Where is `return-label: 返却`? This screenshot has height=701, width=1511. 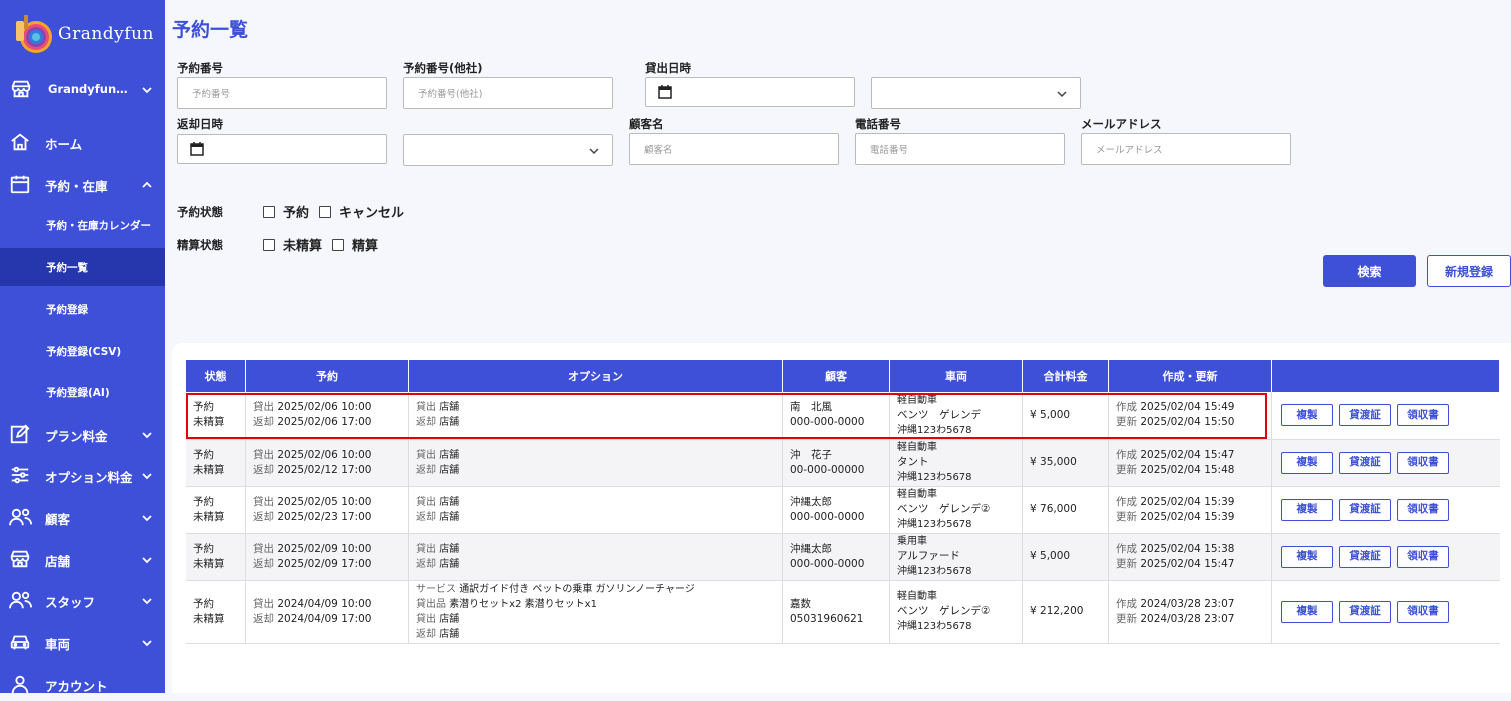 return-label: 返却 is located at coordinates (263, 563).